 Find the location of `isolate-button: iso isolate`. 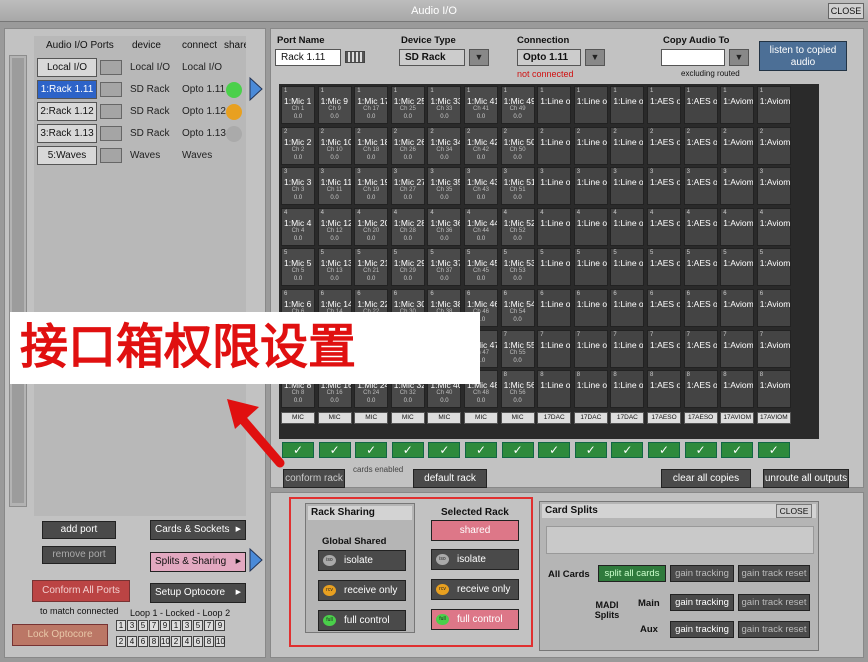

isolate-button: iso isolate is located at coordinates (362, 560).